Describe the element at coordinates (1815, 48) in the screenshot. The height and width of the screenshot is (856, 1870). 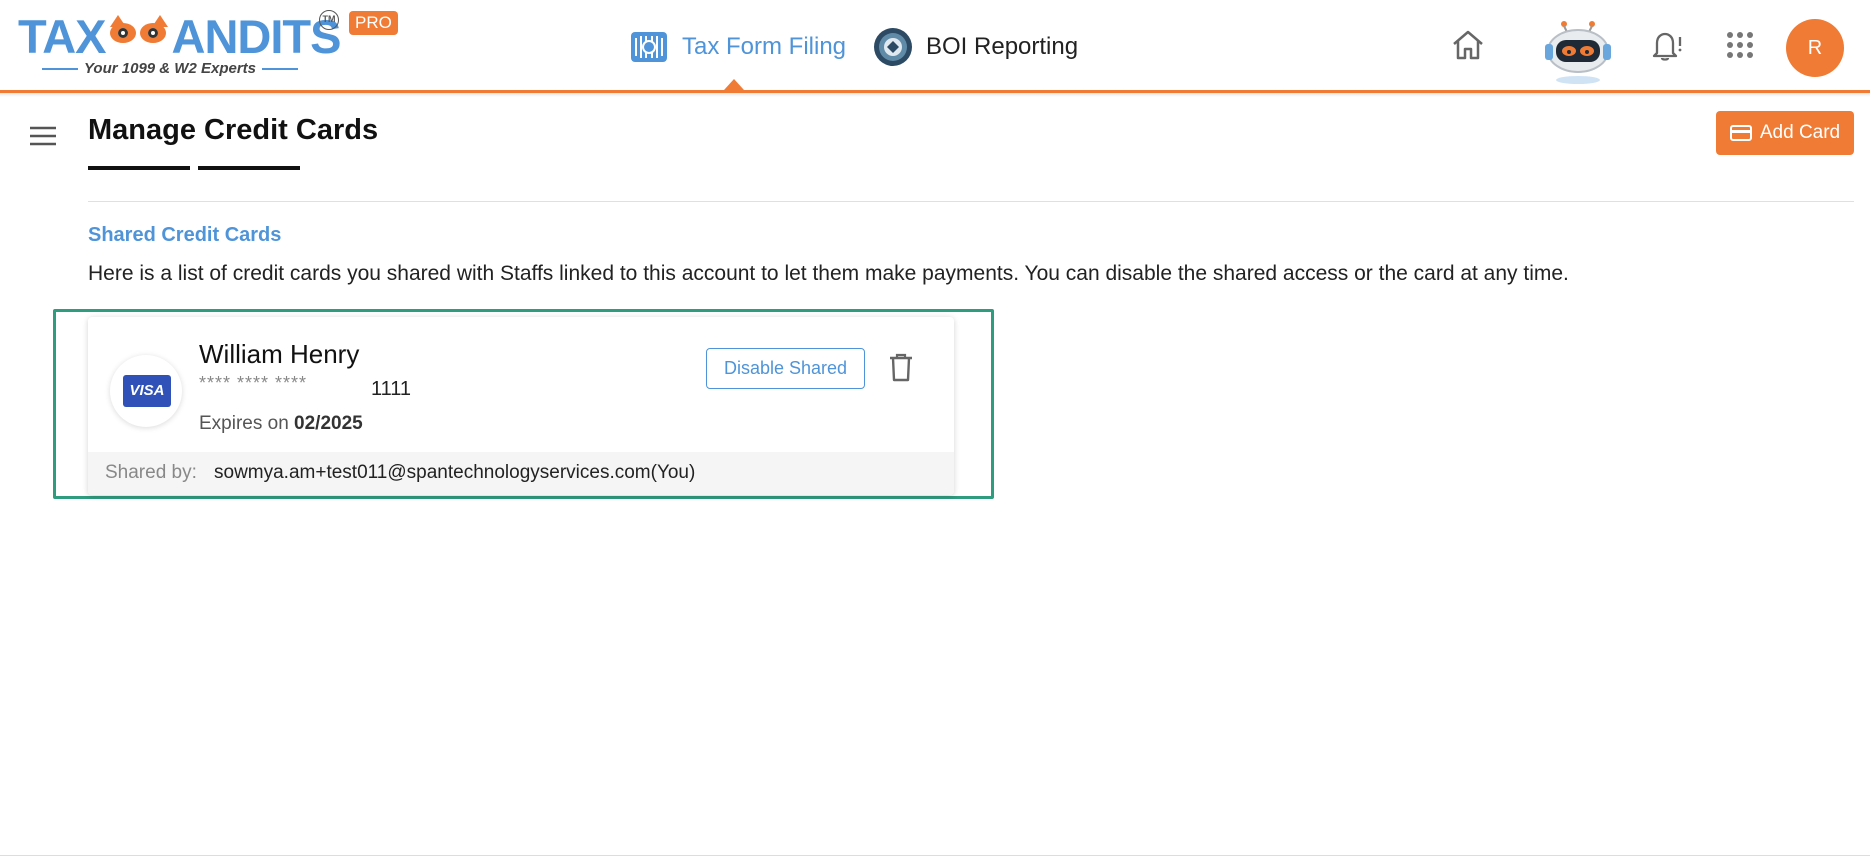
I see `user-avatar: R` at that location.